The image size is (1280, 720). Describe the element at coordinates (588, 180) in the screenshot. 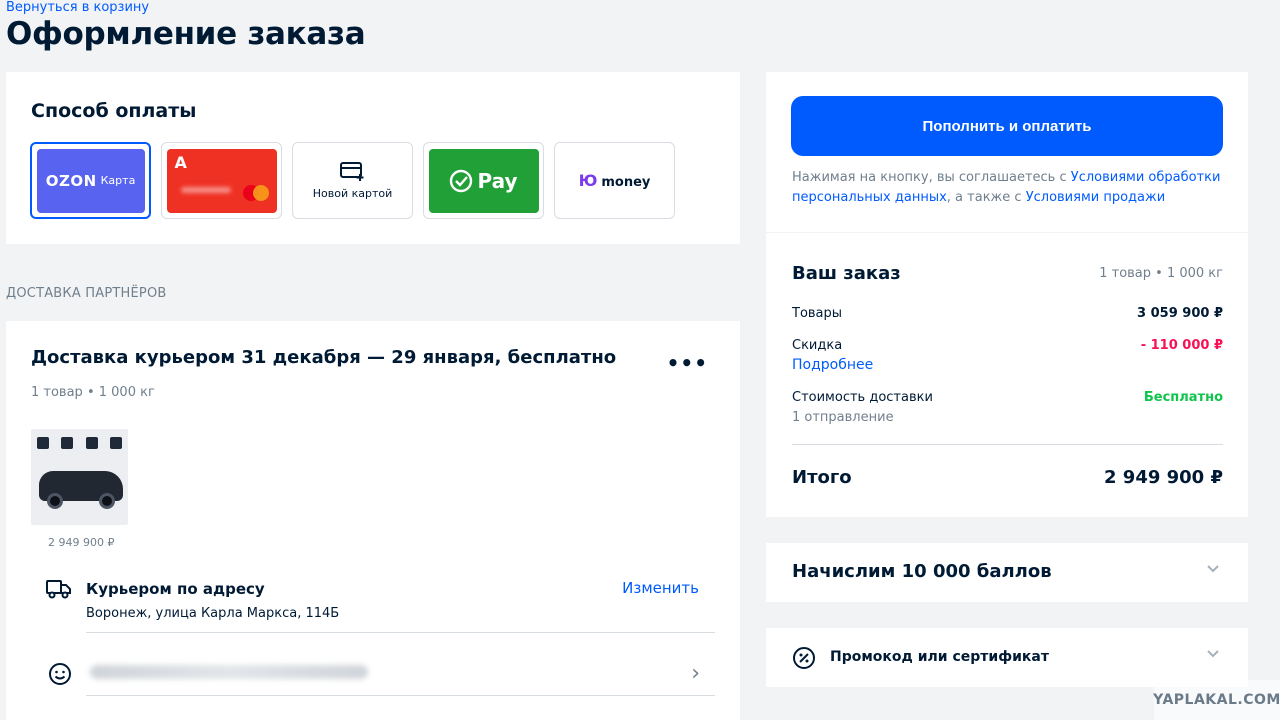

I see `yoomoney-mark: Ю` at that location.